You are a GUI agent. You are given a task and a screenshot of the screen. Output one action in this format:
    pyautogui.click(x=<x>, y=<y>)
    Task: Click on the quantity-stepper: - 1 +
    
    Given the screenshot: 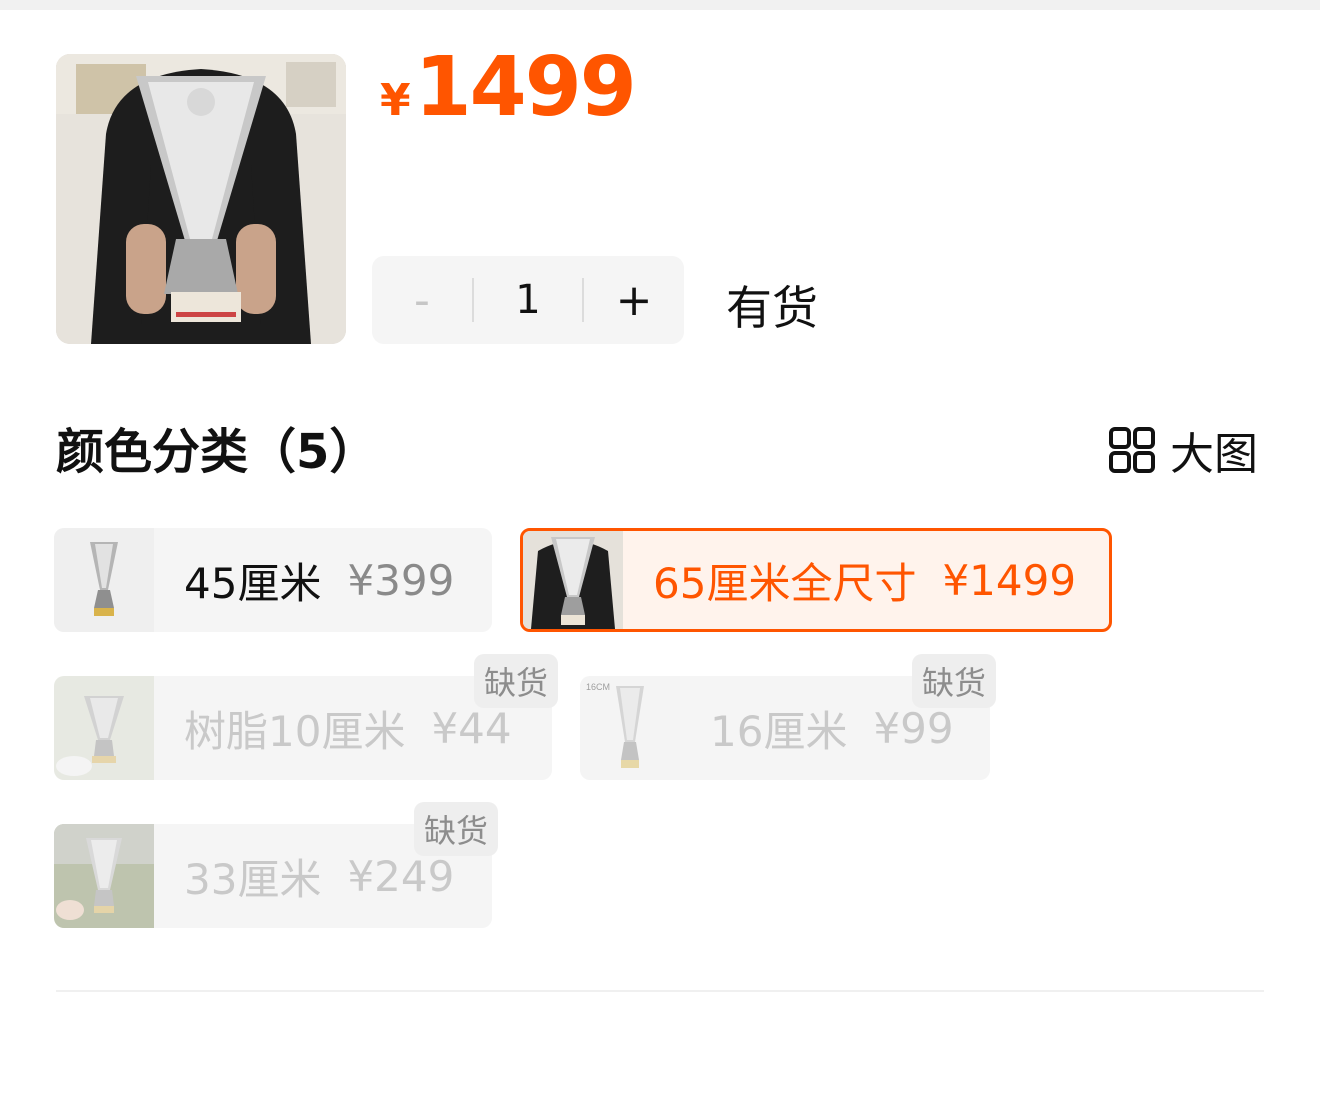 What is the action you would take?
    pyautogui.click(x=528, y=300)
    